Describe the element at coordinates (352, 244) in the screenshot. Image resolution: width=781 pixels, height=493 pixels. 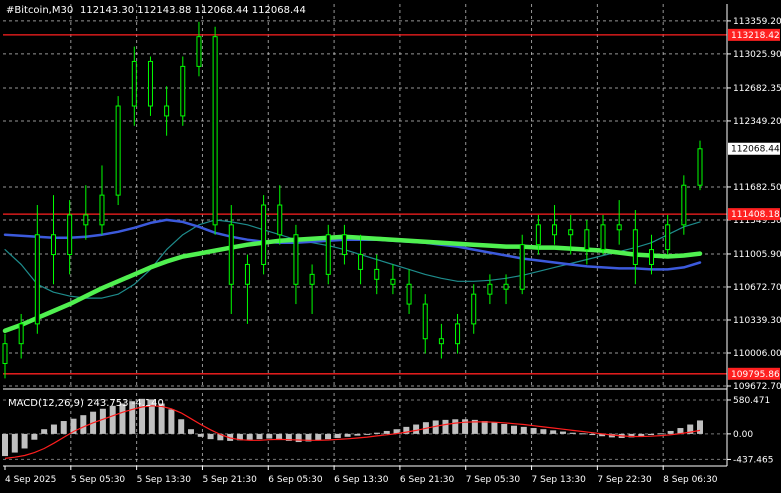
I see `ma-mid-line` at that location.